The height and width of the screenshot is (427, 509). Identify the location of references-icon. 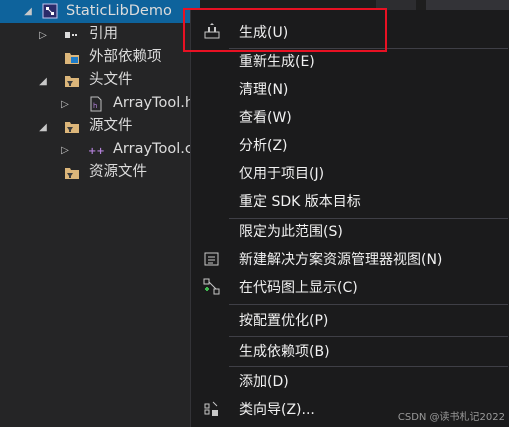
(71, 35).